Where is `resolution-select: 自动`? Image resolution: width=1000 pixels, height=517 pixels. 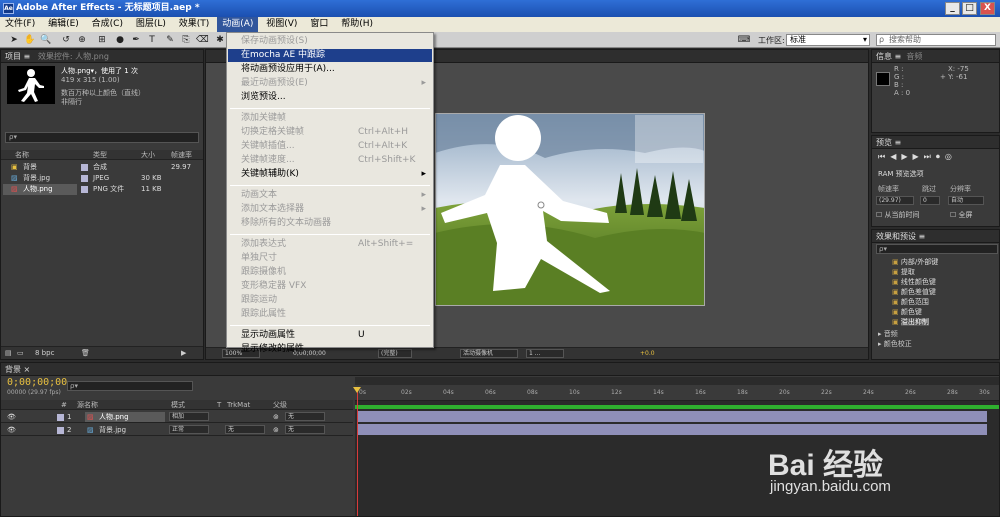
resolution-select: 自动 is located at coordinates (966, 200).